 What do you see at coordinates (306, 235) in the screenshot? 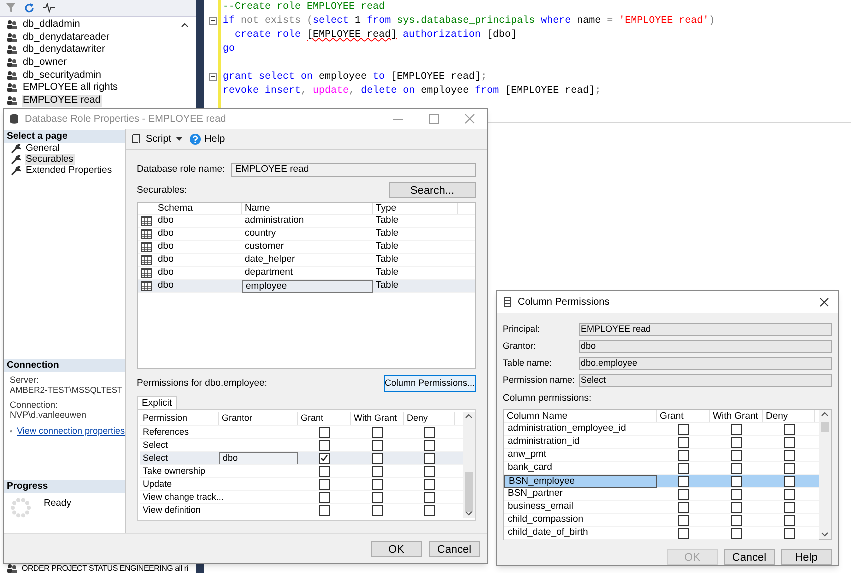
I see `table-row: dbo country Table` at bounding box center [306, 235].